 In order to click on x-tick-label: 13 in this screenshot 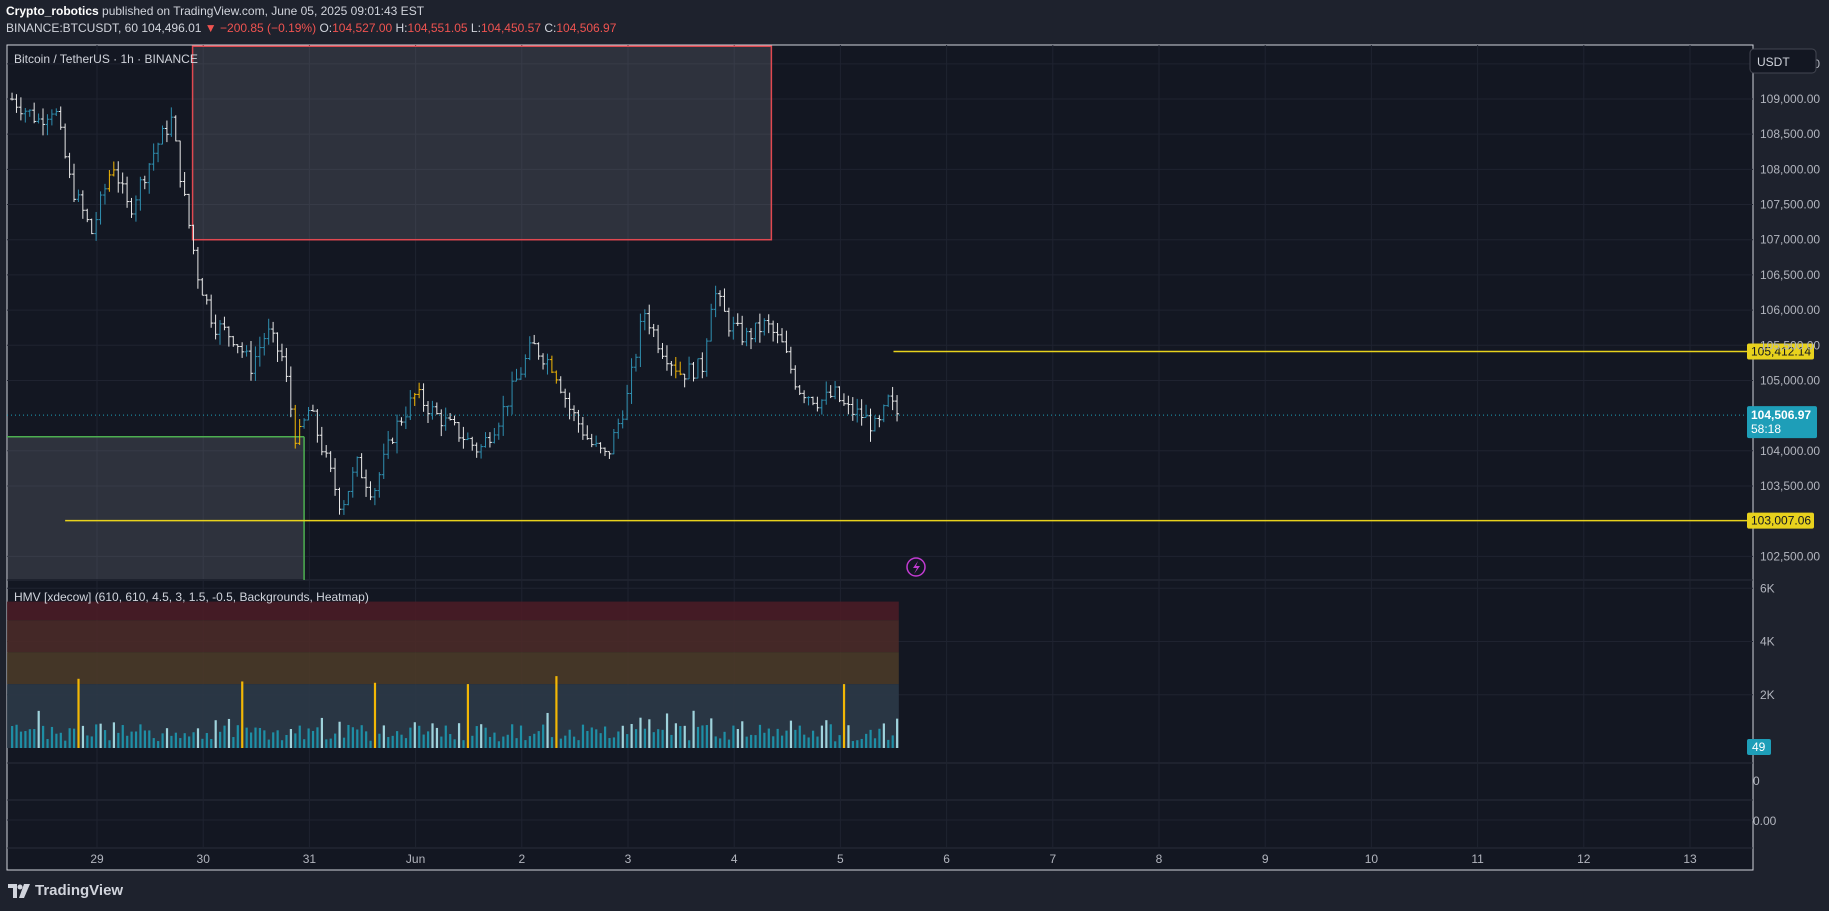, I will do `click(1690, 859)`.